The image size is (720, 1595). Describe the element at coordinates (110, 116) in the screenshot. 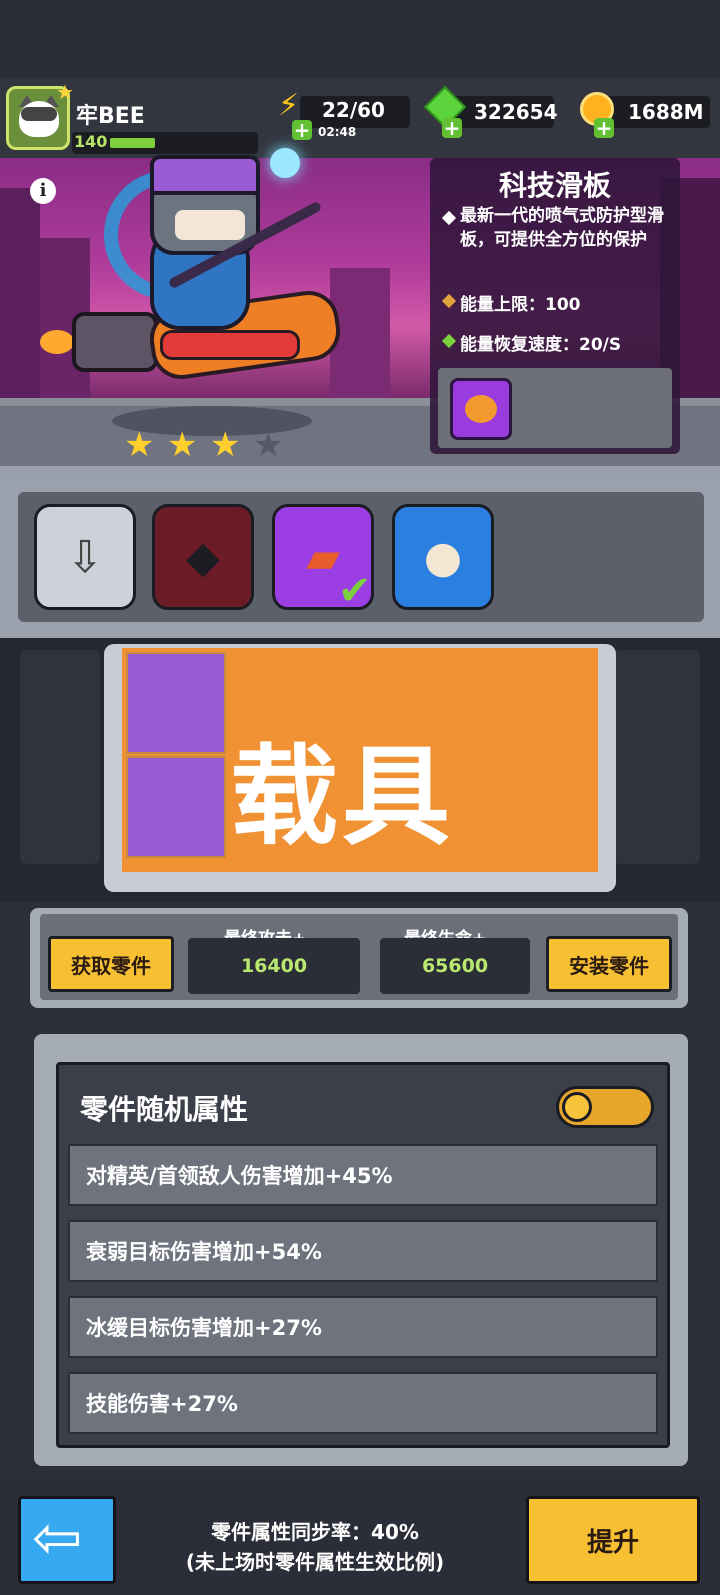

I see `player-name: 牢BEE` at that location.